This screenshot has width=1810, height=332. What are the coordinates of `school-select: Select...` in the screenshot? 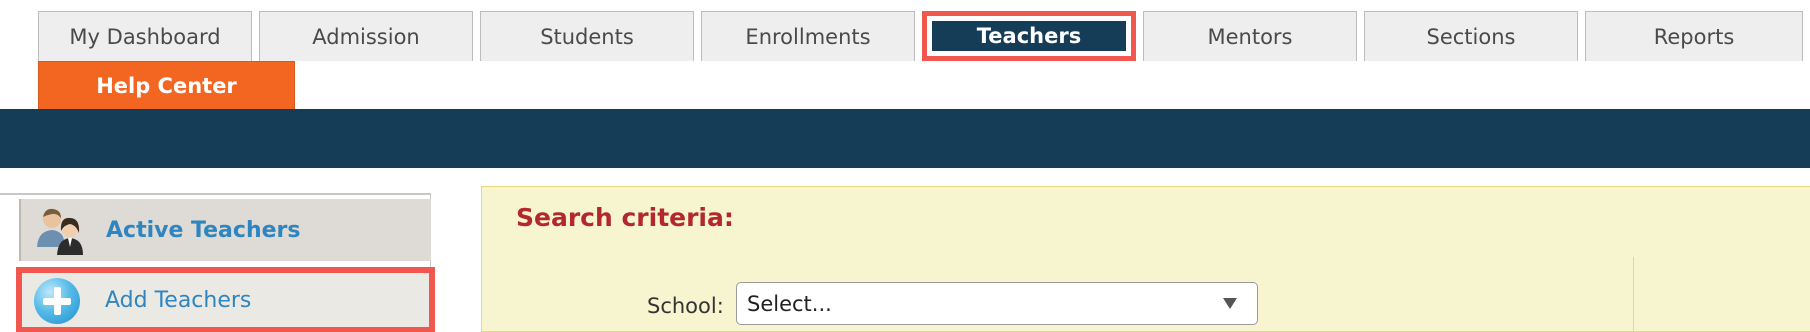 It's located at (997, 303).